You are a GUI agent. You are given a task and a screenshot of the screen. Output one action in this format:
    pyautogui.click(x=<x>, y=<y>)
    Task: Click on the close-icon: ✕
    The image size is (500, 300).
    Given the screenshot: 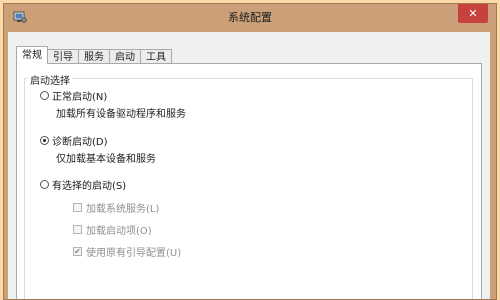 What is the action you would take?
    pyautogui.click(x=473, y=13)
    